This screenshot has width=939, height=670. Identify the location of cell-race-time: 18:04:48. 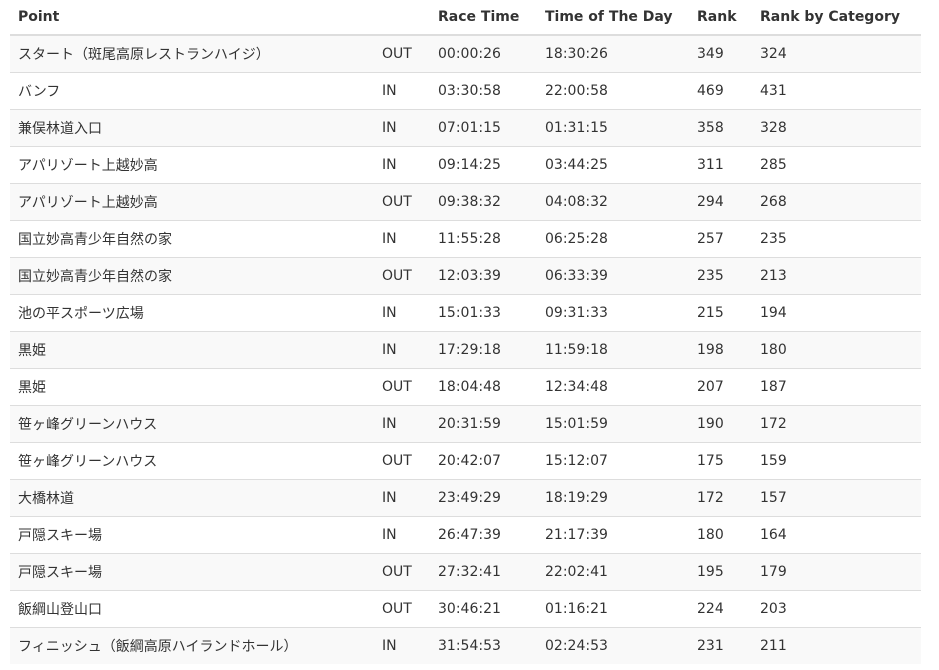
(483, 387).